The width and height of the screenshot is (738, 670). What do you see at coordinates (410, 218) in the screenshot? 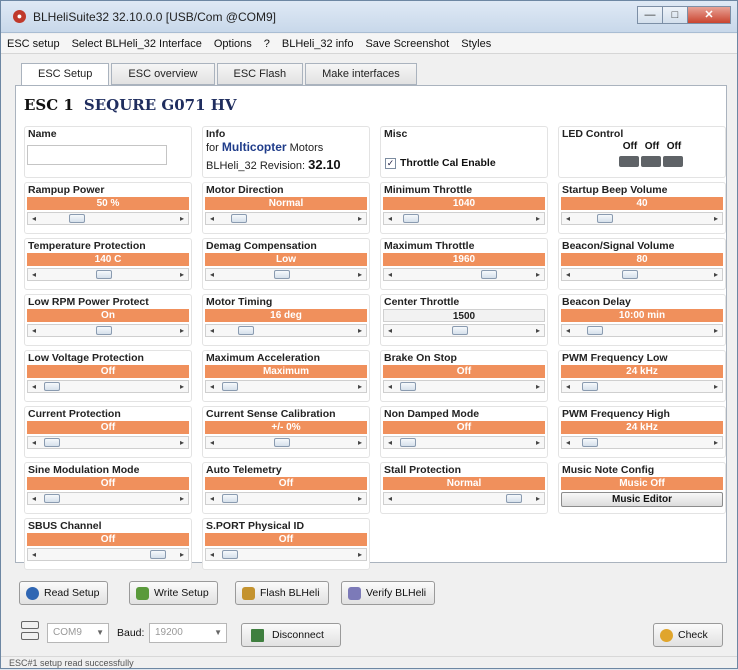
I see `minimum-throttle-slider-thumb` at bounding box center [410, 218].